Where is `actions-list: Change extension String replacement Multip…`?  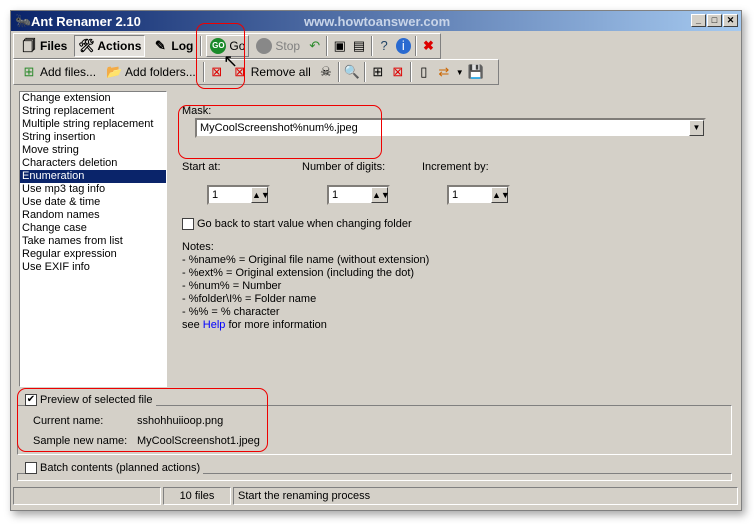
actions-list: Change extension String replacement Multip… is located at coordinates (93, 239).